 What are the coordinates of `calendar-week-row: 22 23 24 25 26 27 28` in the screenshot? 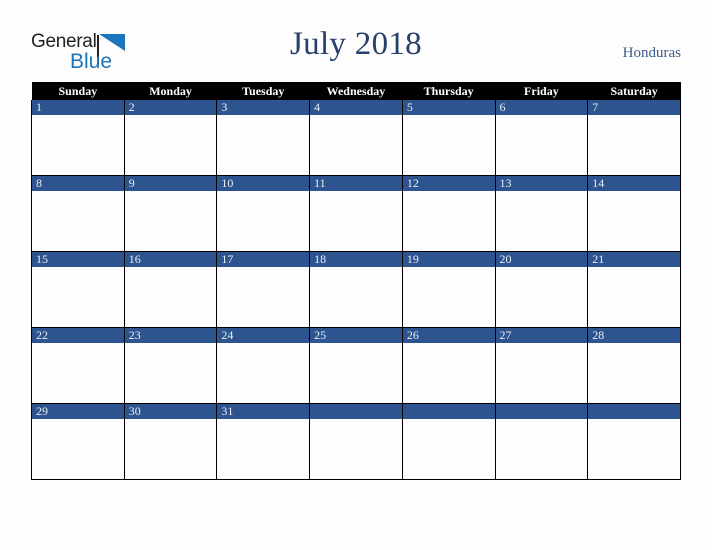 It's located at (356, 365).